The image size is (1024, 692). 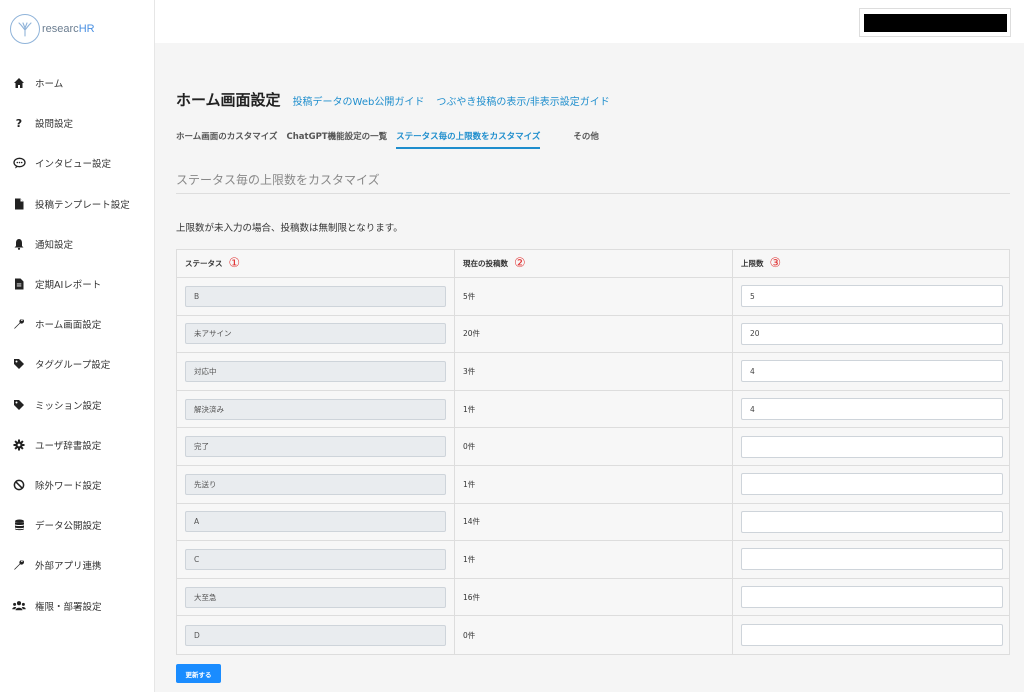 I want to click on table-row: 対応中 3件, so click(x=593, y=372).